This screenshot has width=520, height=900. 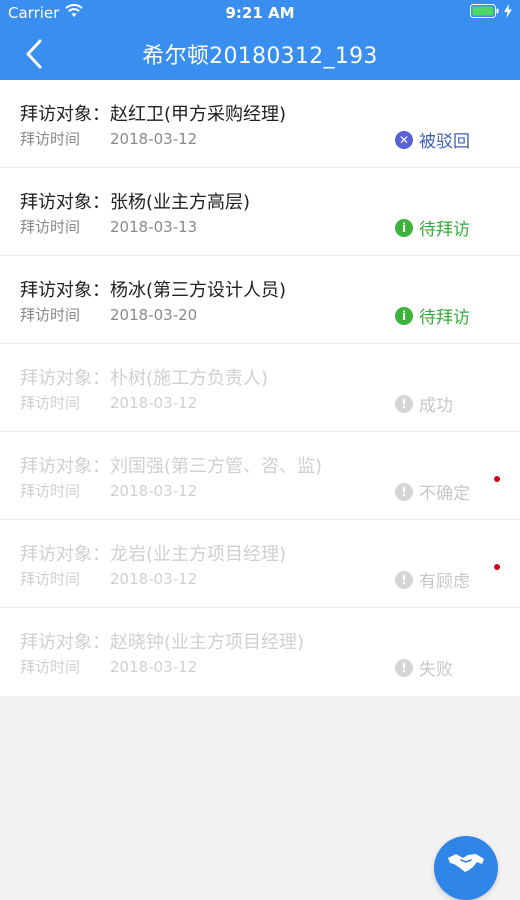 What do you see at coordinates (260, 212) in the screenshot?
I see `visit-list-item: 拜访对象：张杨(业主方高层) 拜访时间 2018-03-13 i 待拜访` at bounding box center [260, 212].